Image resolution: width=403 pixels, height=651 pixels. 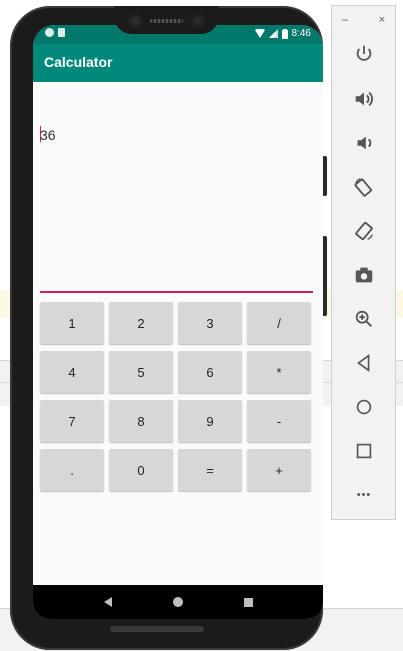 I want to click on volume-down-button, so click(x=364, y=143).